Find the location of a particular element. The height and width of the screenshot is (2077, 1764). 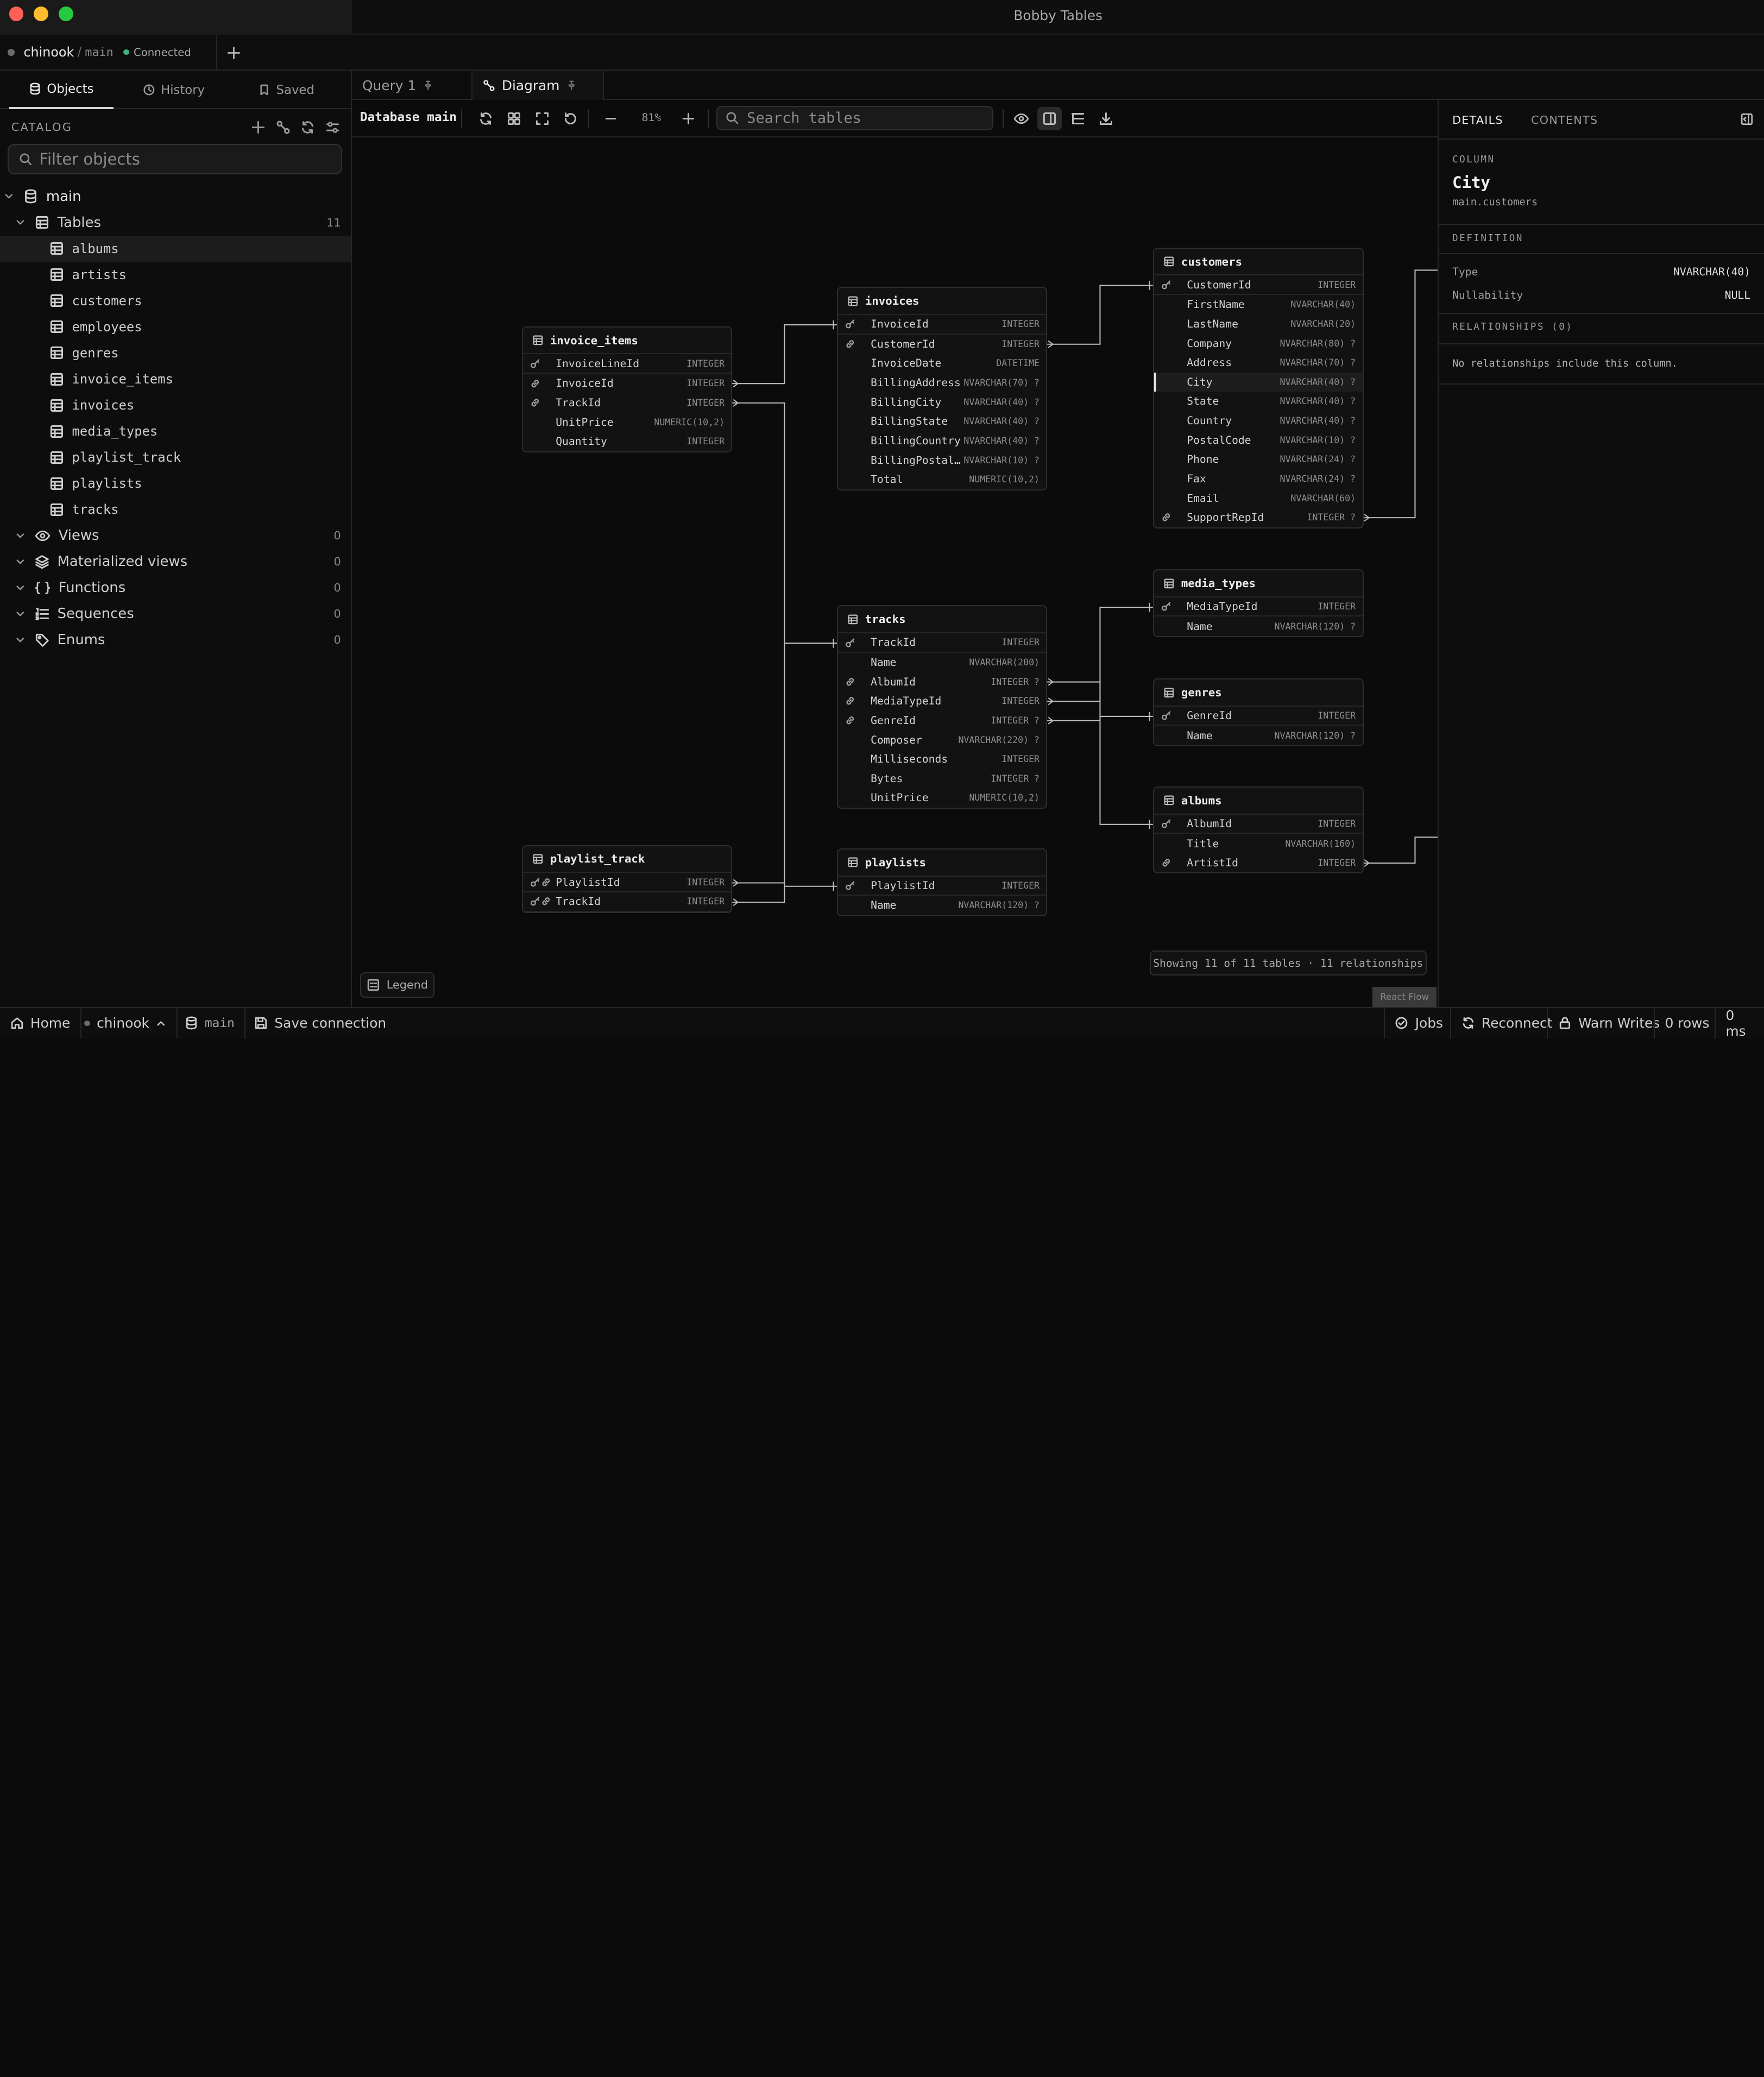

jobs-button: Jobs is located at coordinates (1418, 1023).